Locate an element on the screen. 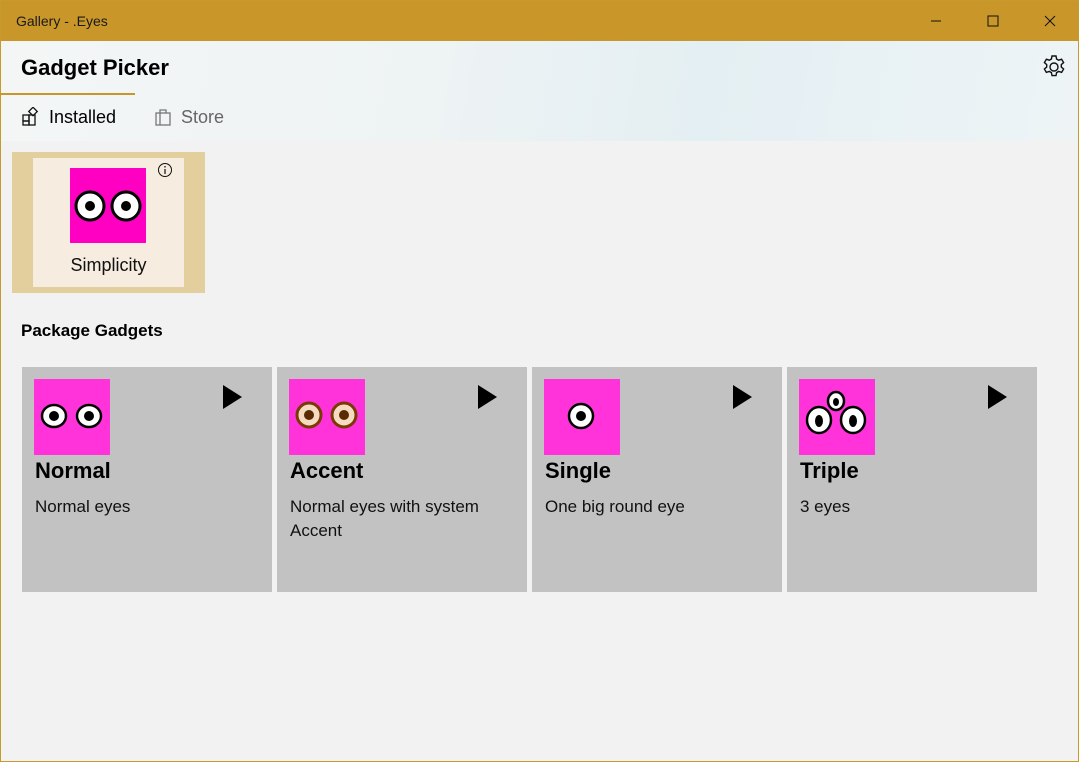 The image size is (1079, 762). gadget-name: Accent is located at coordinates (327, 470).